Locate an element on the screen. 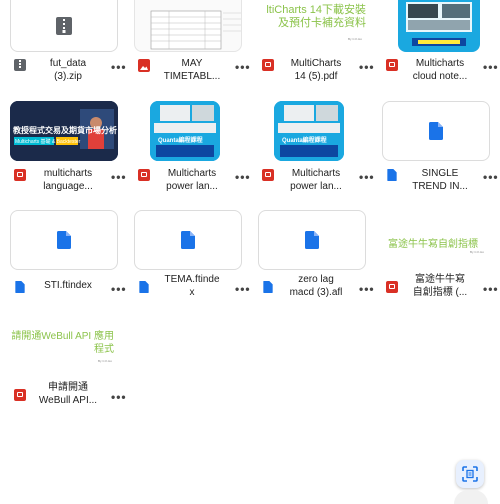 The width and height of the screenshot is (500, 504). file-item-0: fut_data (3).zip ••• is located at coordinates (70, 79).